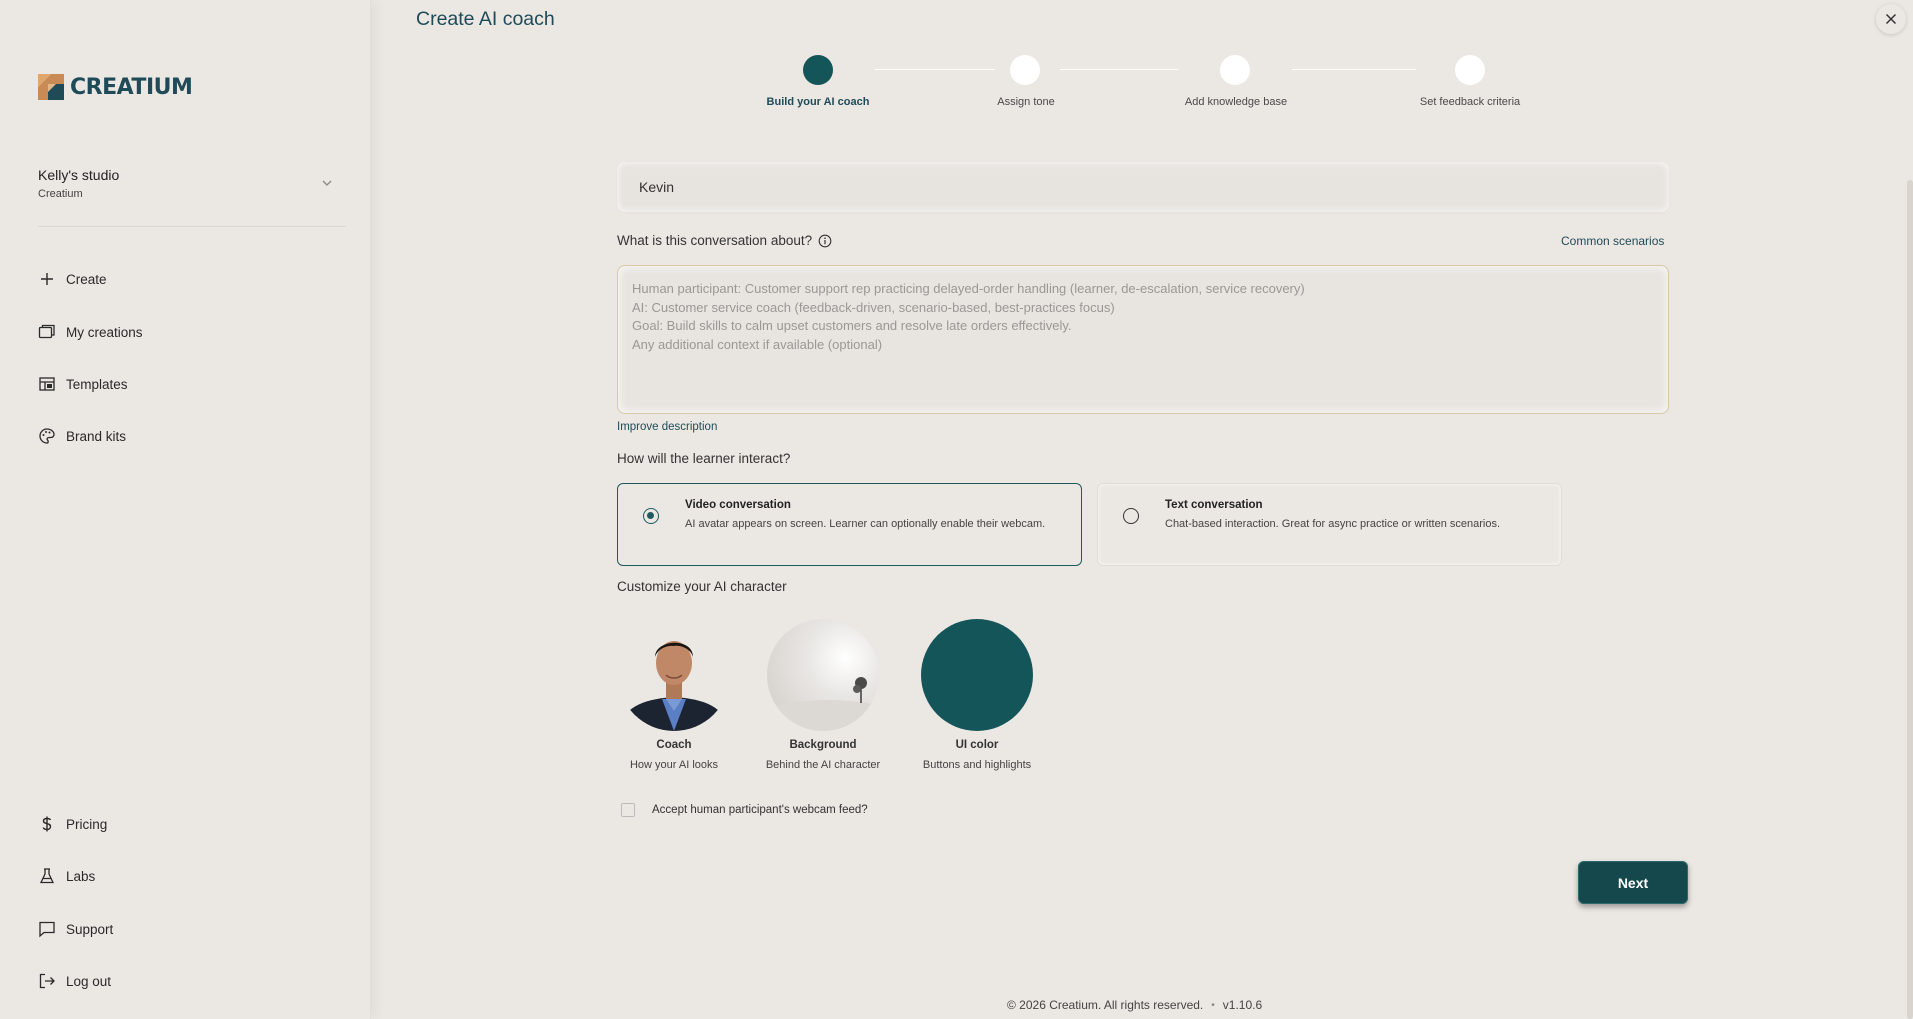  I want to click on close-icon, so click(1891, 19).